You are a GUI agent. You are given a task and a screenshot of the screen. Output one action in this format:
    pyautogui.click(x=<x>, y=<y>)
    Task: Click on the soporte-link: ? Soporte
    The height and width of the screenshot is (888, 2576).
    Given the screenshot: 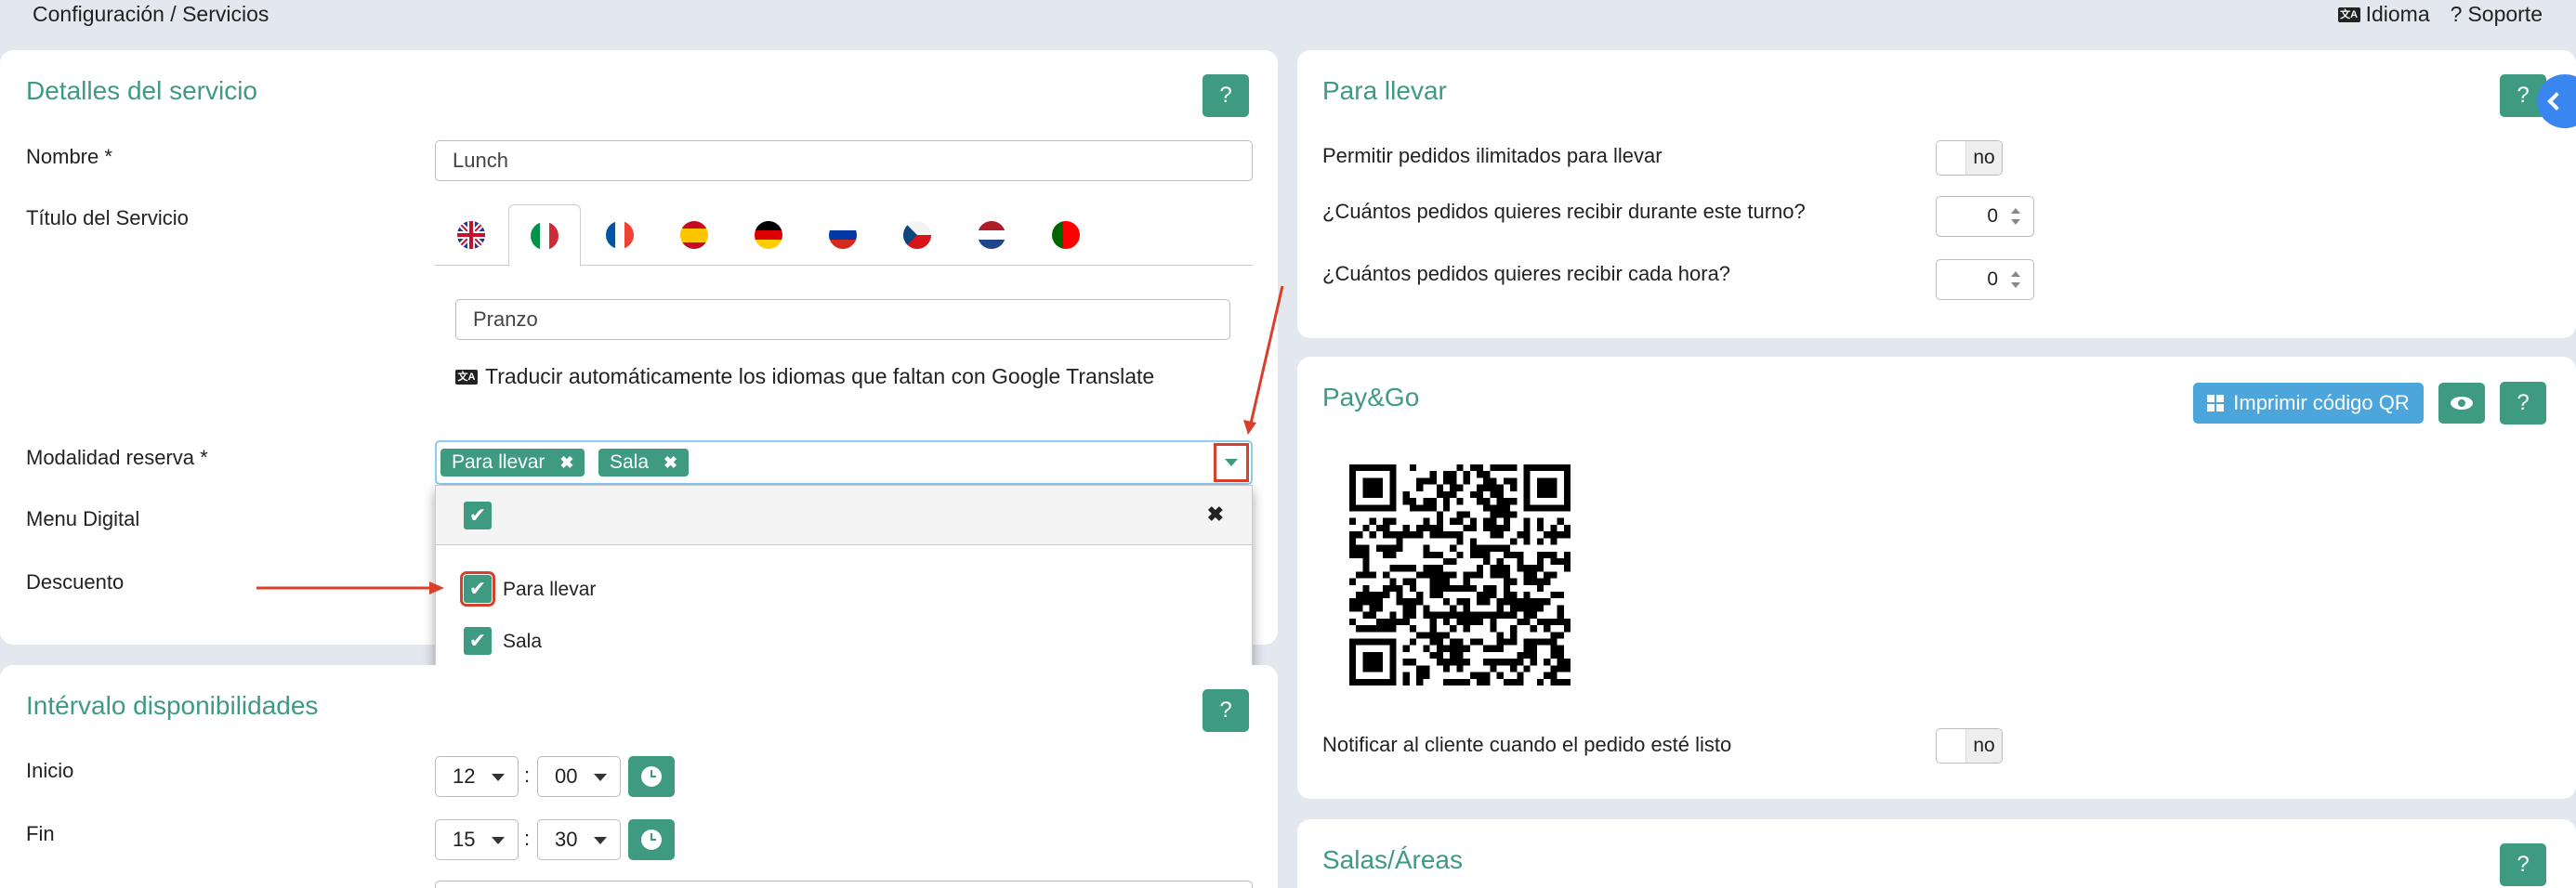 What is the action you would take?
    pyautogui.click(x=2497, y=15)
    